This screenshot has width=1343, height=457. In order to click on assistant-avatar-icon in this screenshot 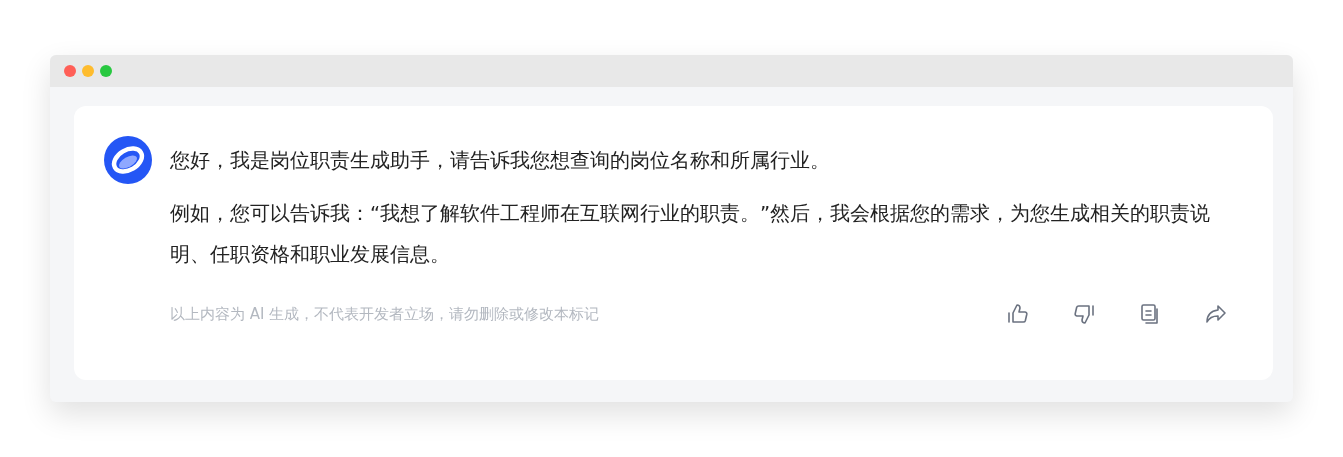, I will do `click(128, 160)`.